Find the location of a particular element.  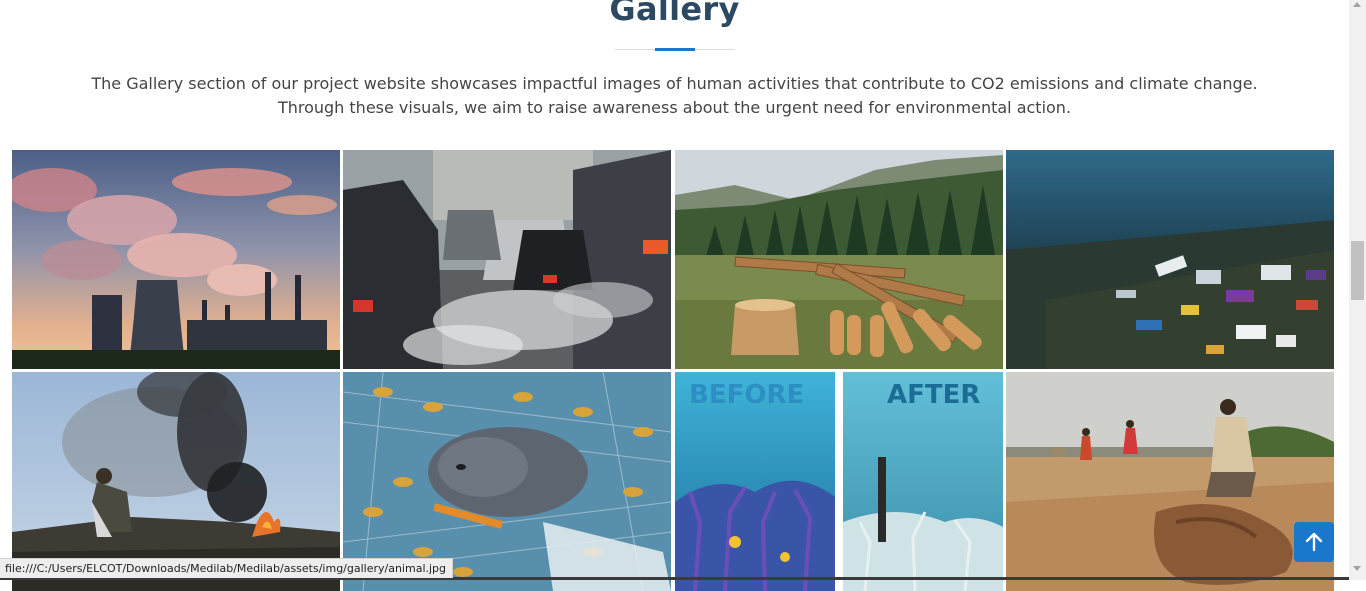

traffic-image is located at coordinates (507, 259).